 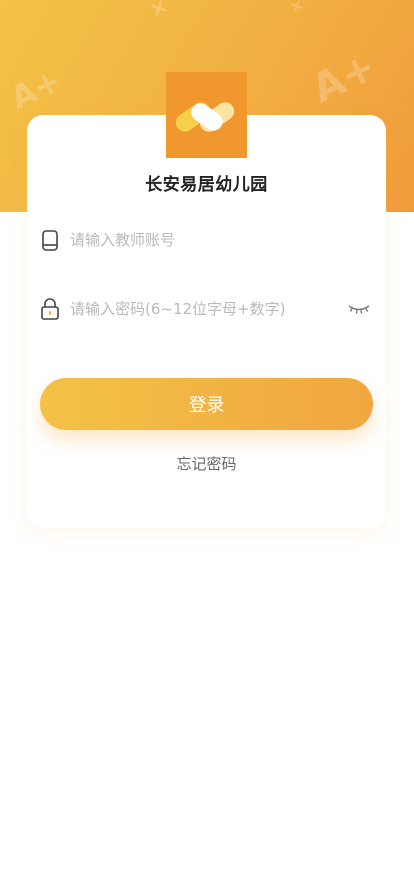 I want to click on password-field, so click(x=207, y=309).